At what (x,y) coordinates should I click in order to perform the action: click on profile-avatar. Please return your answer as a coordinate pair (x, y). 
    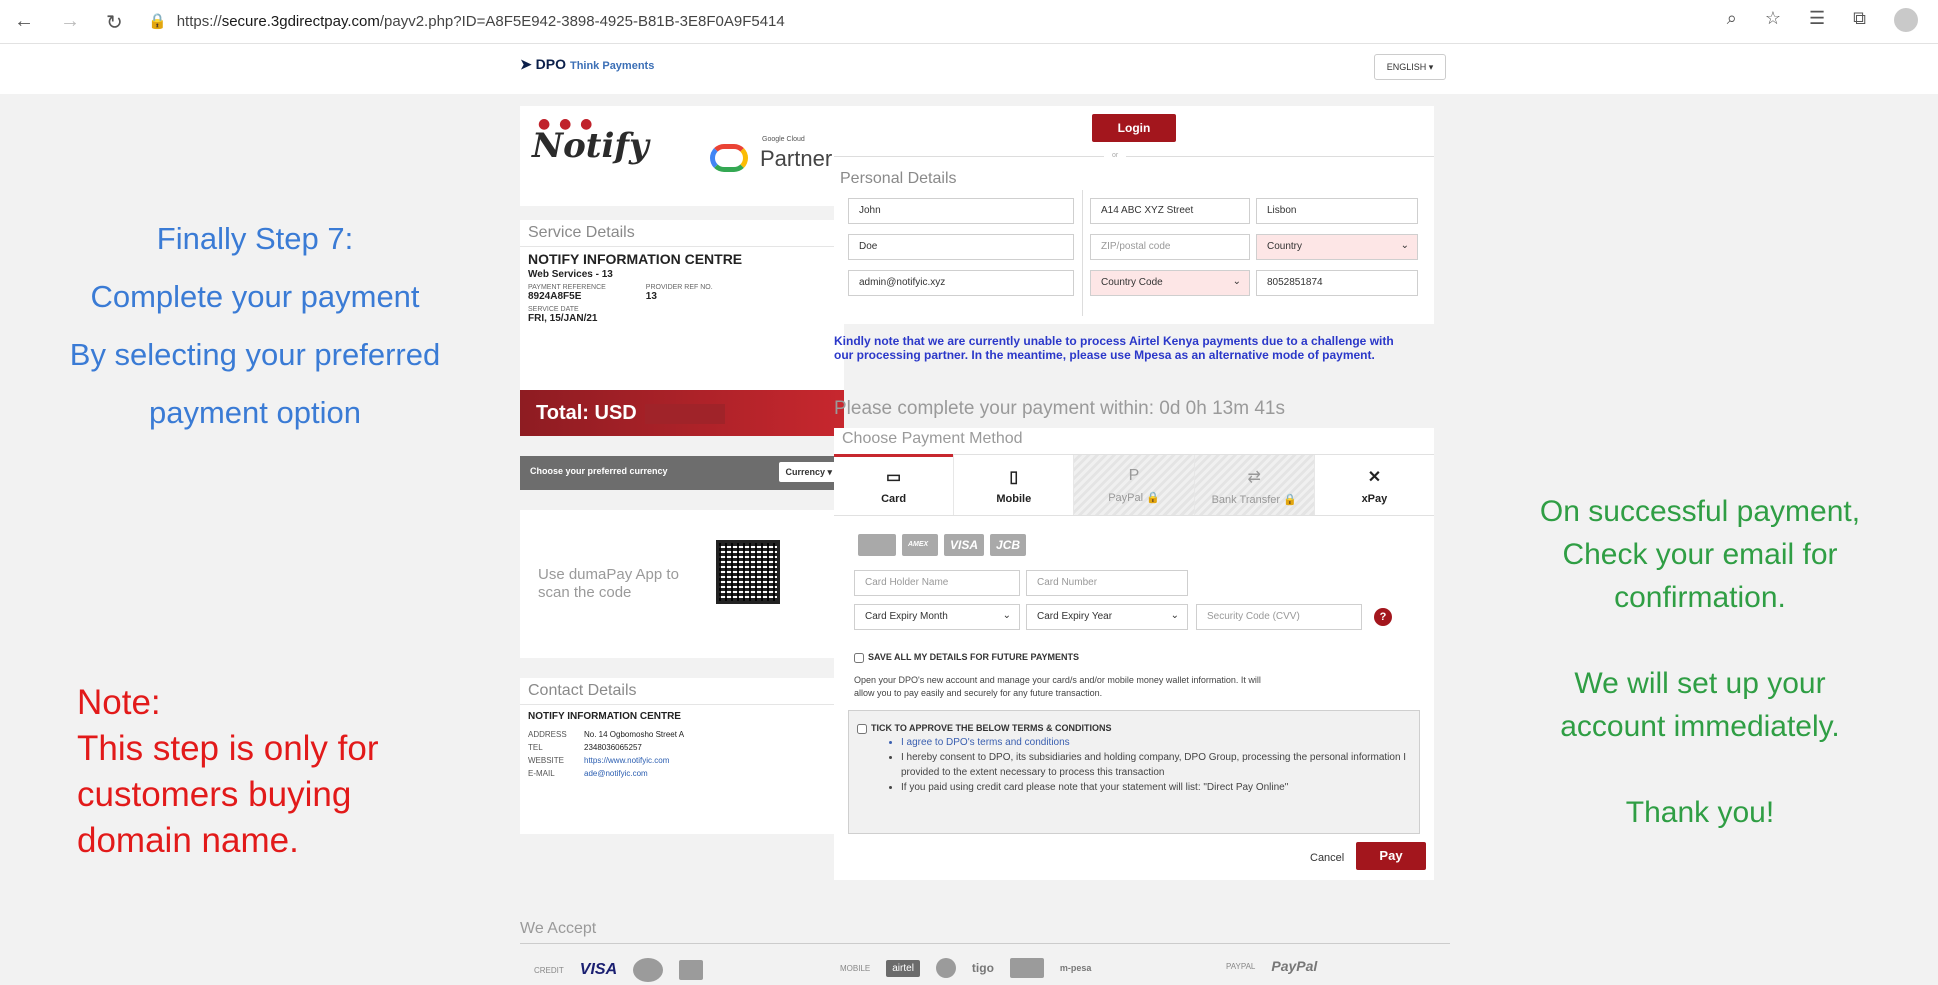
    Looking at the image, I should click on (1906, 20).